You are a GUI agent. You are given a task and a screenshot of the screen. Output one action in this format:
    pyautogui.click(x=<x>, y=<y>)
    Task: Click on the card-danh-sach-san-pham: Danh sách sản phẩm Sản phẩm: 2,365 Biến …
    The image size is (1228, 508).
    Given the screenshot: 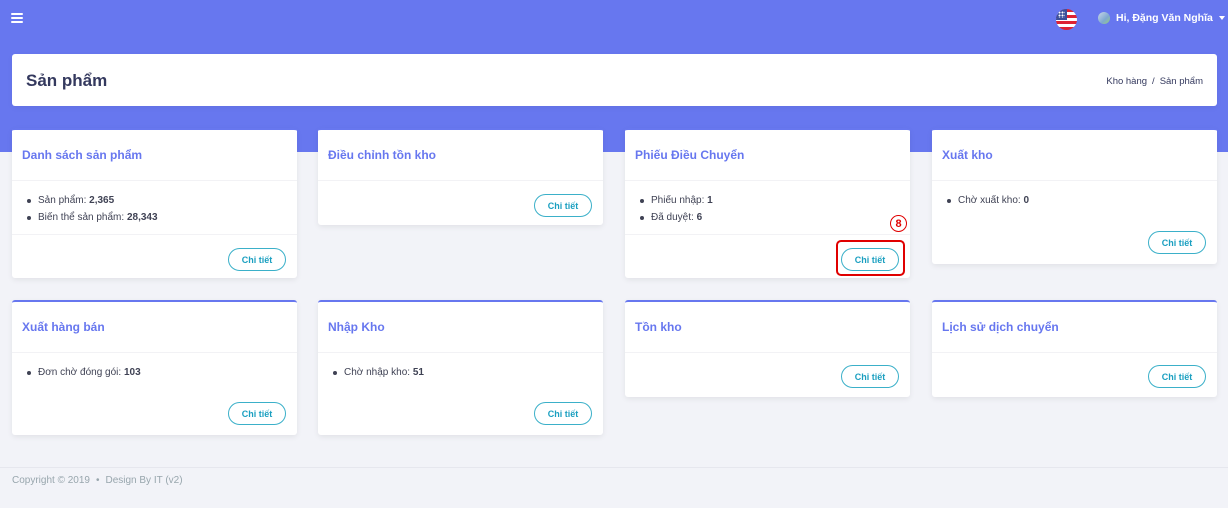 What is the action you would take?
    pyautogui.click(x=154, y=203)
    